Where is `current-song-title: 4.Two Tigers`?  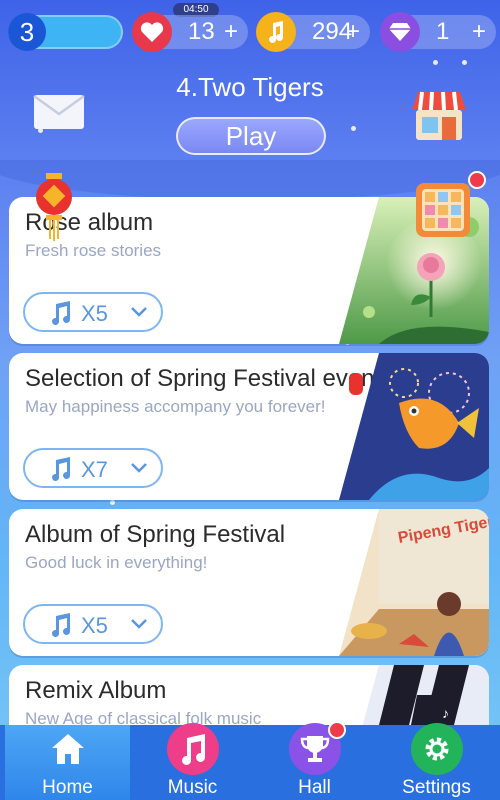 current-song-title: 4.Two Tigers is located at coordinates (250, 87).